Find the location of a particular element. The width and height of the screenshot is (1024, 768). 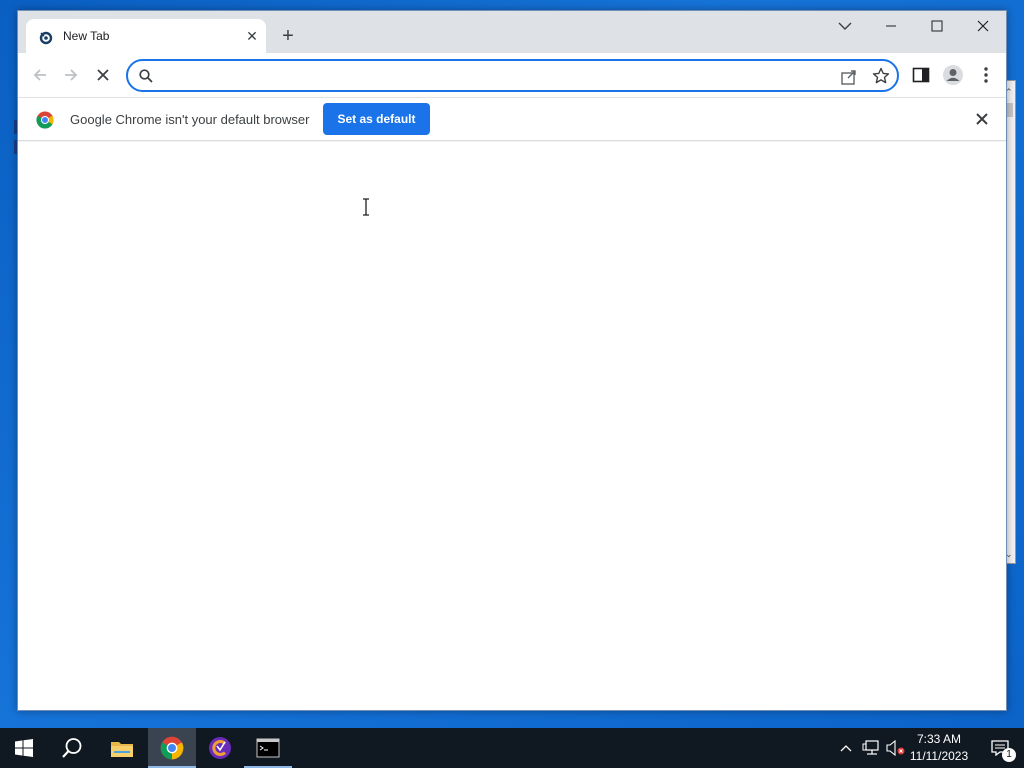

maximize-button is located at coordinates (937, 26).